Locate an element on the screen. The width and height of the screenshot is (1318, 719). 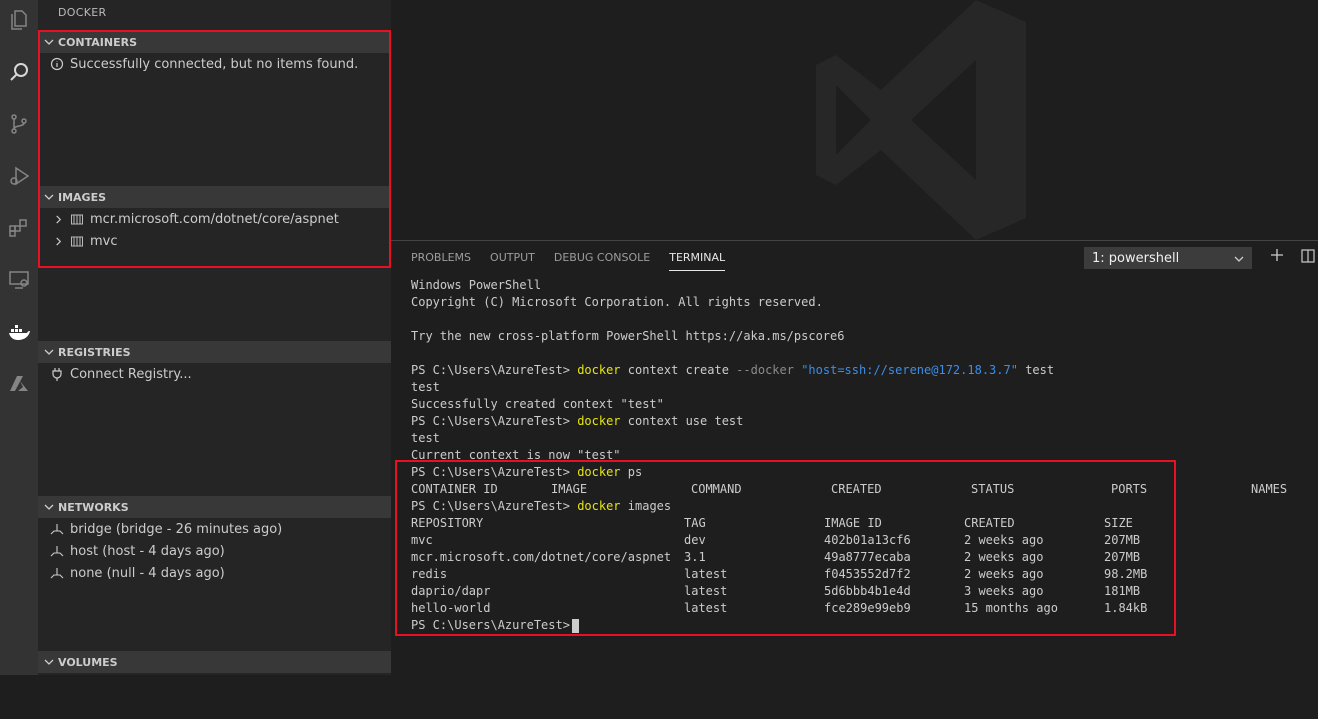
plug-icon is located at coordinates (57, 374).